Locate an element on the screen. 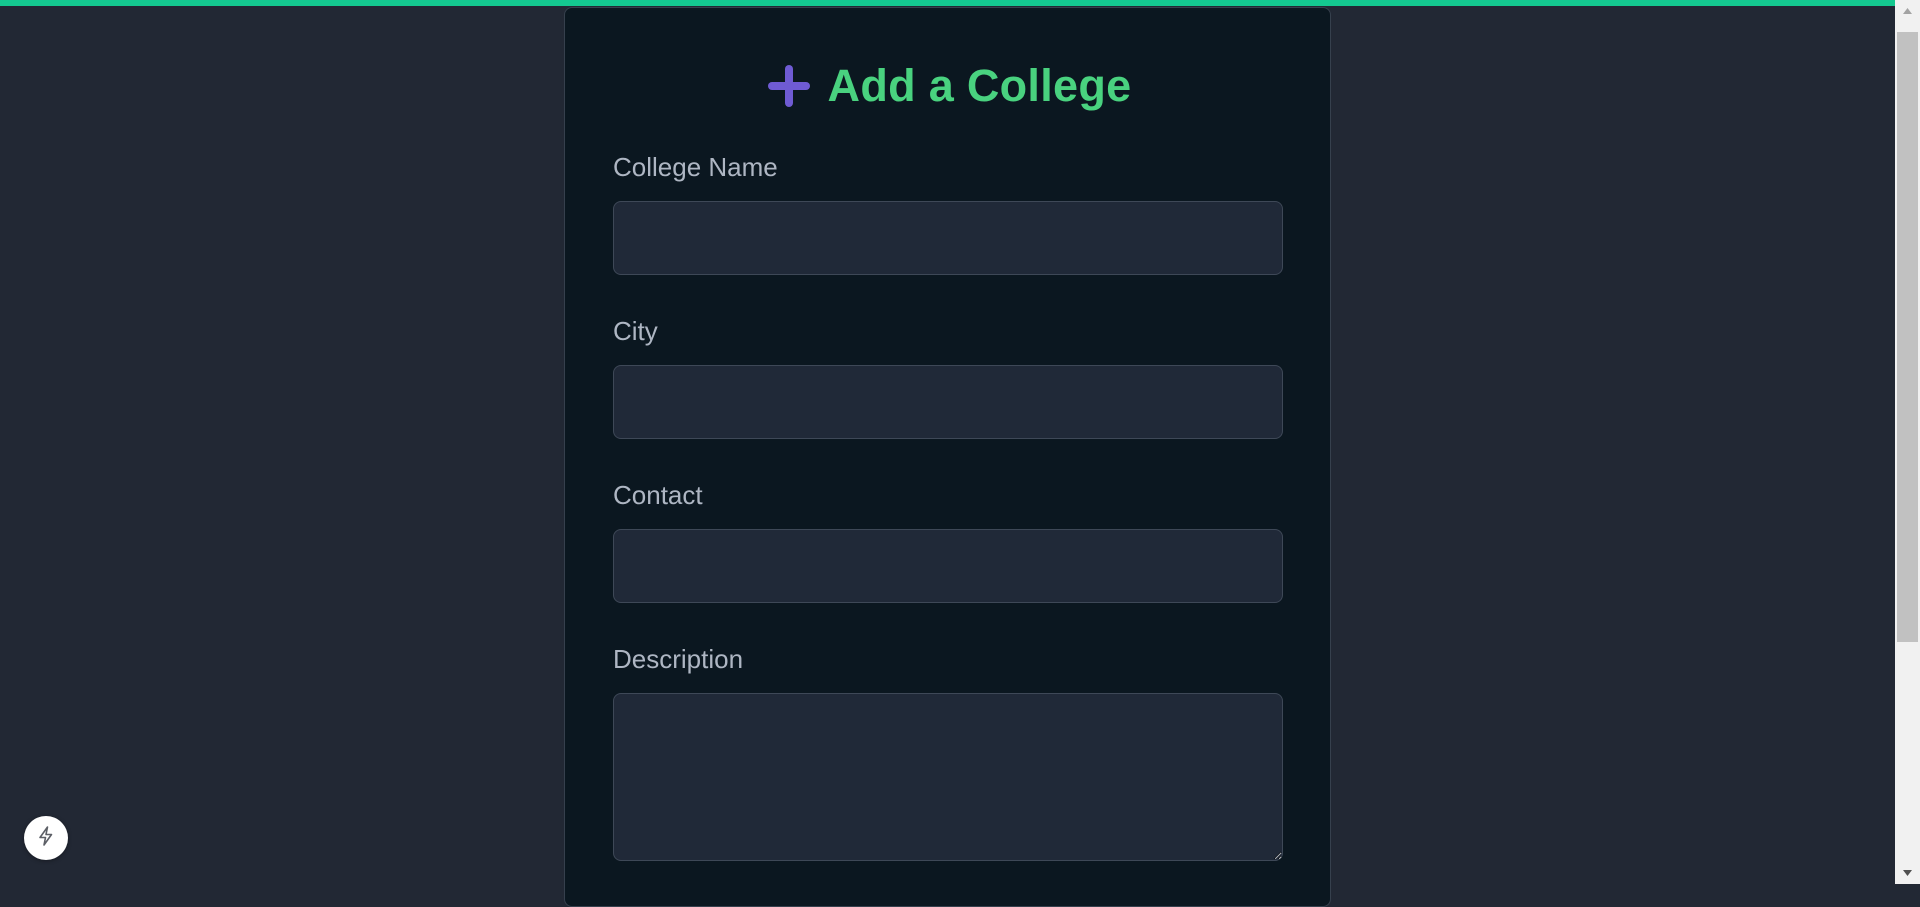 The width and height of the screenshot is (1920, 907). city-label: City is located at coordinates (635, 331).